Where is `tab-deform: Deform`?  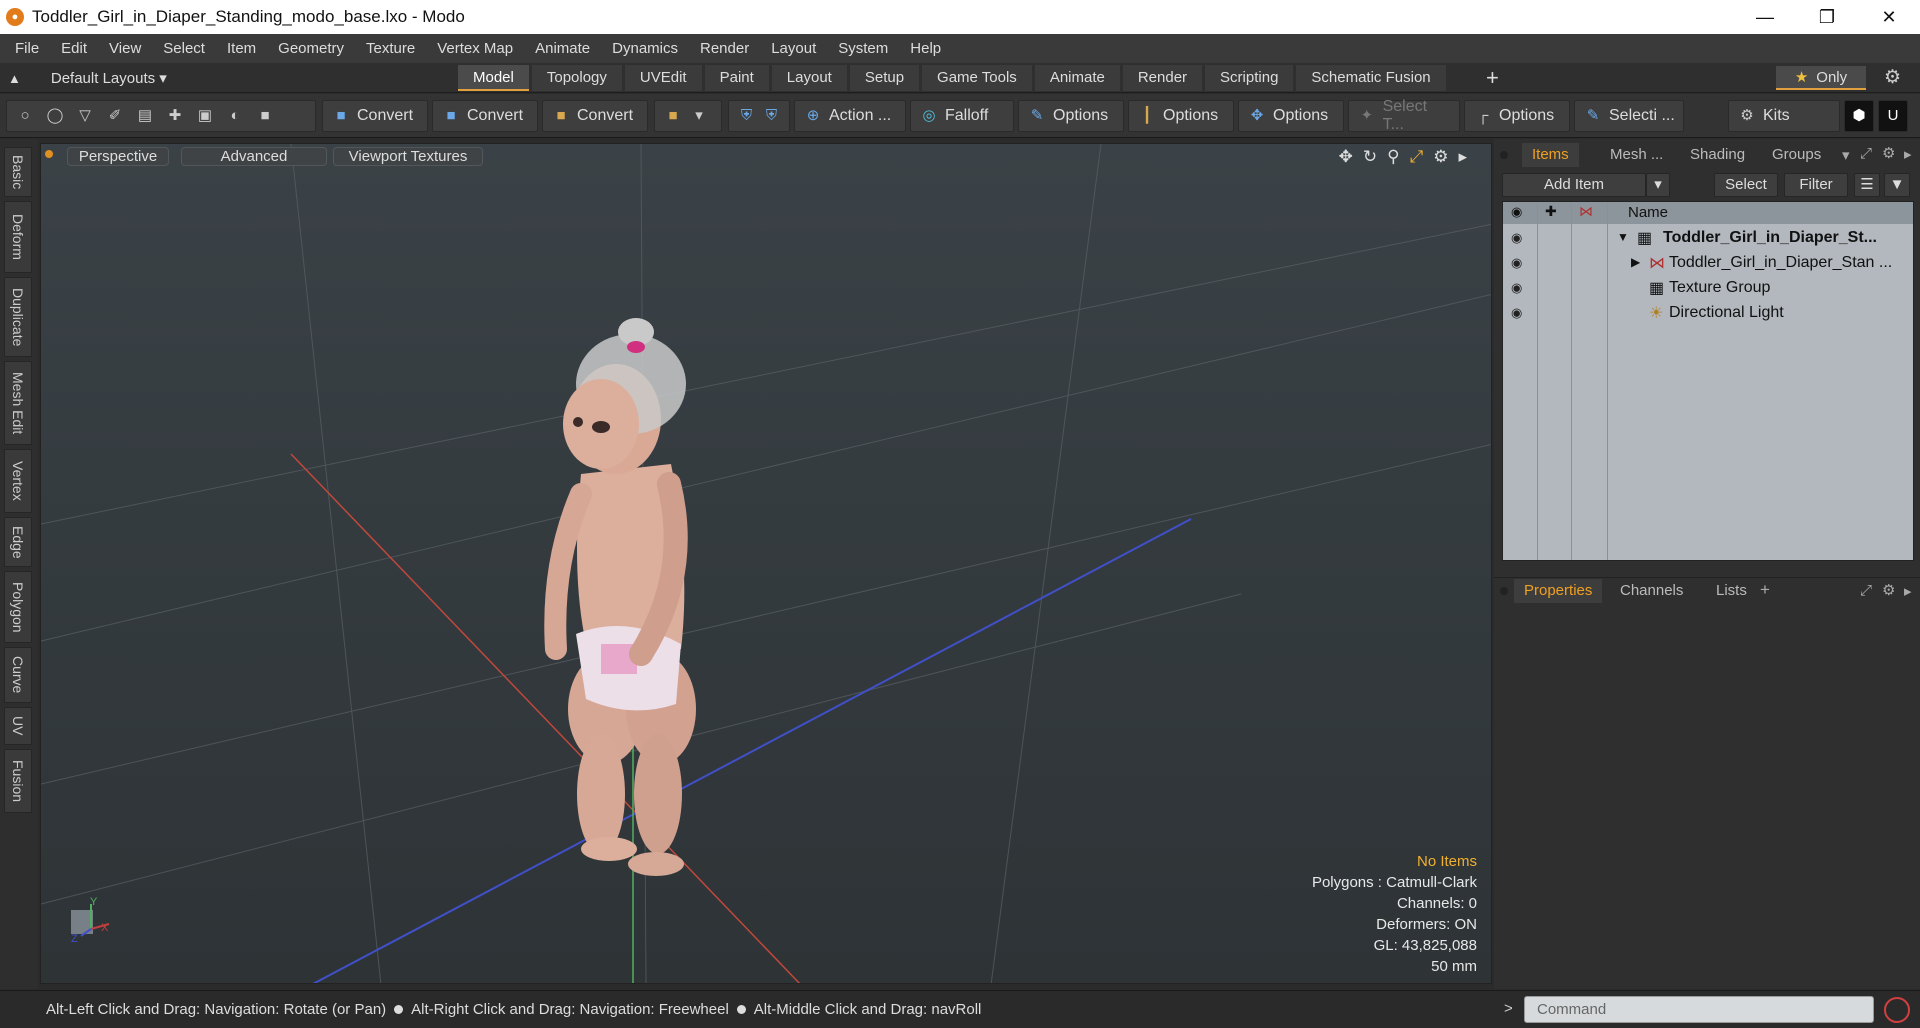
tab-deform: Deform is located at coordinates (18, 237).